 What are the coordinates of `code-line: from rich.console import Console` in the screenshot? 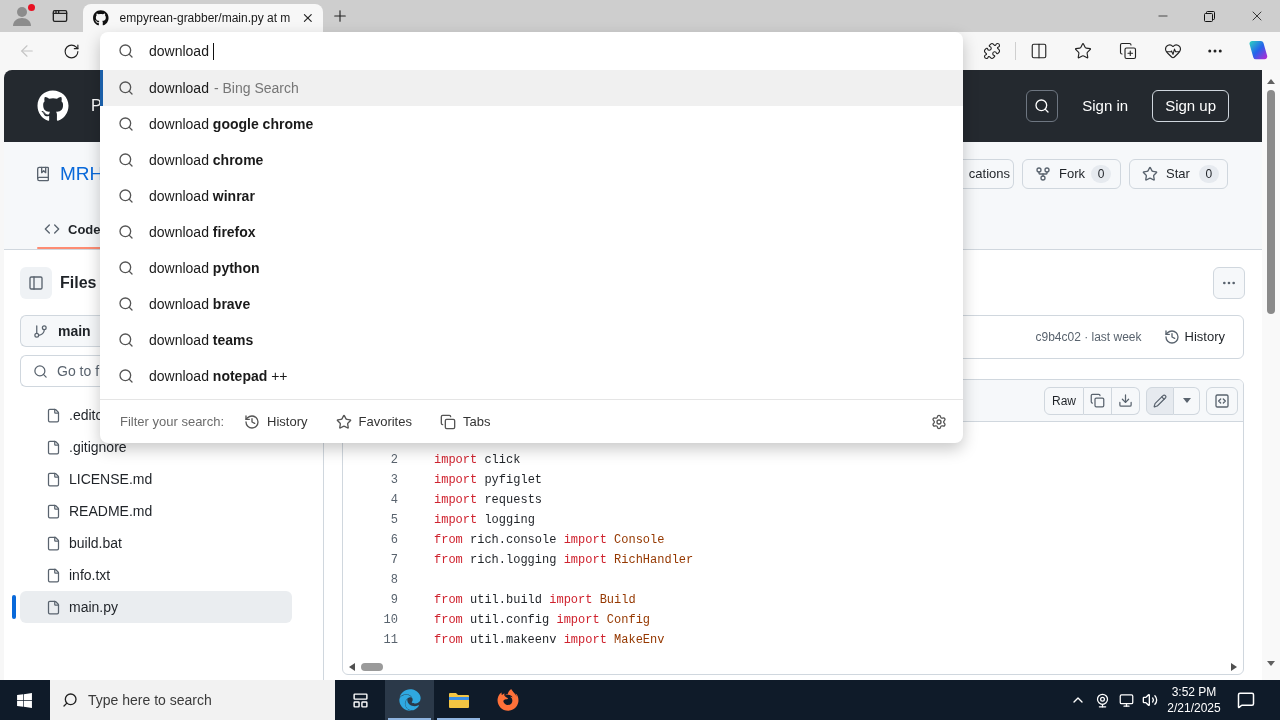 It's located at (549, 540).